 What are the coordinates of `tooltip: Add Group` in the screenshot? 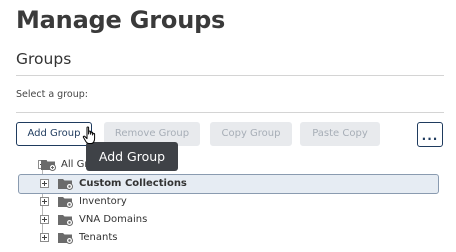 It's located at (132, 156).